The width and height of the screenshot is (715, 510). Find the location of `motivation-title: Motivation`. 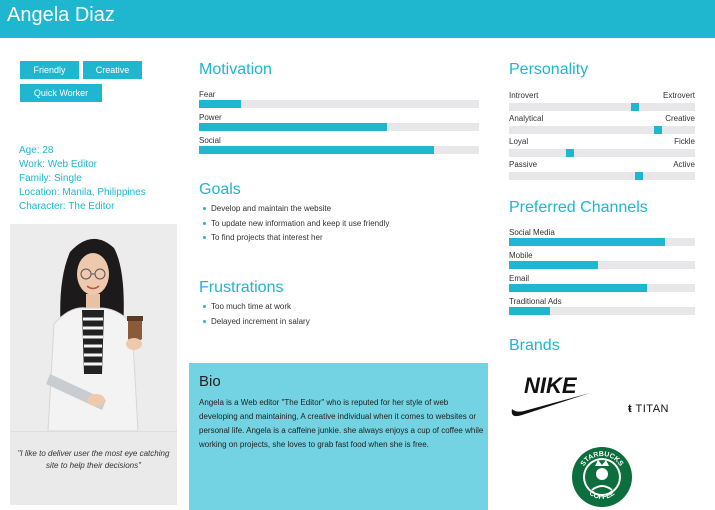

motivation-title: Motivation is located at coordinates (235, 69).